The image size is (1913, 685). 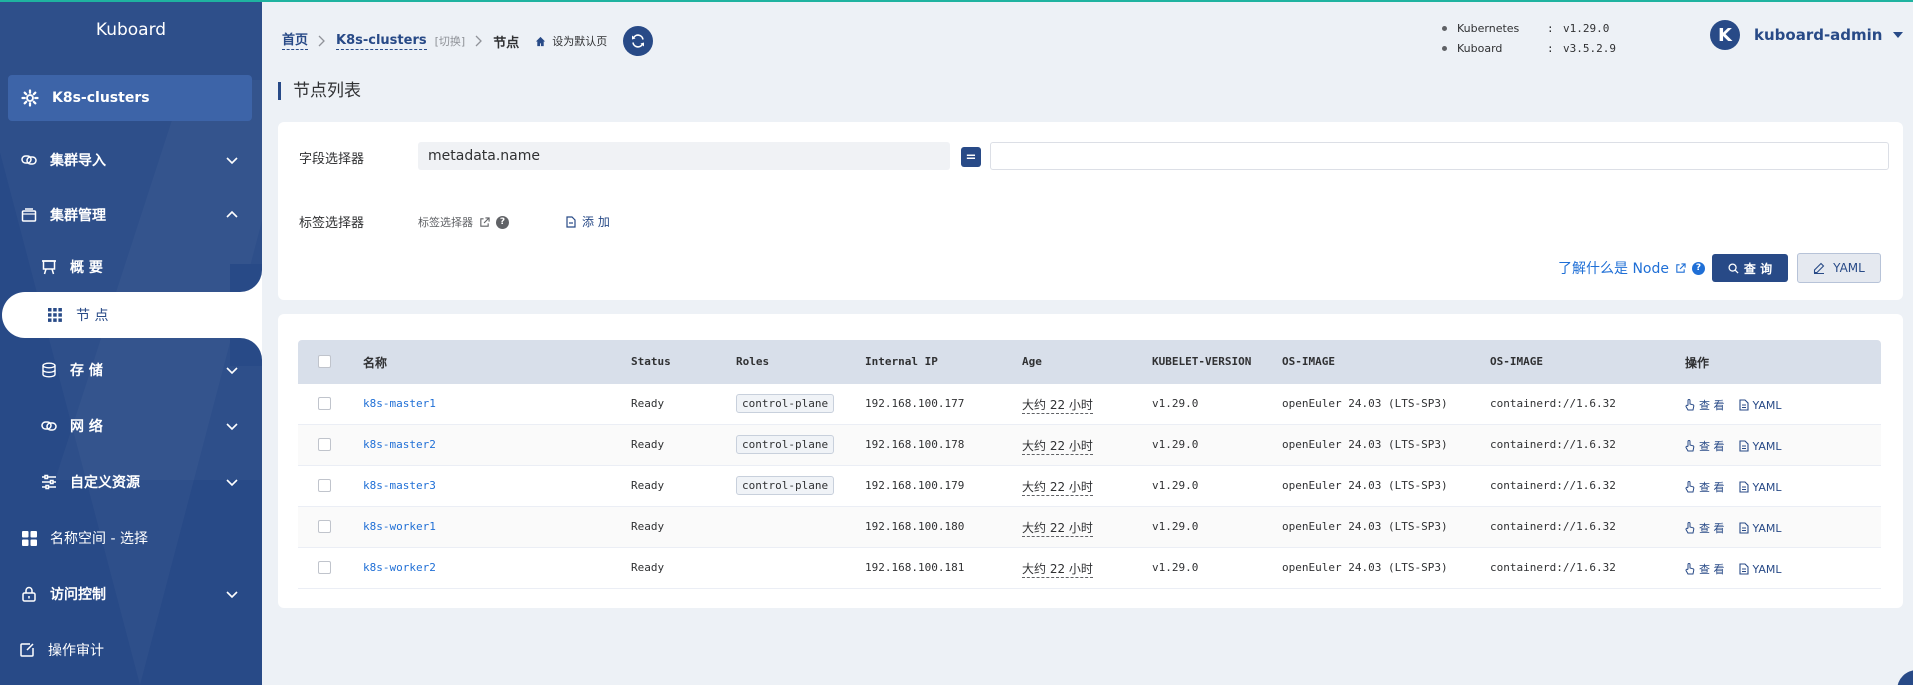 I want to click on page-title: 节点列表, so click(x=319, y=91).